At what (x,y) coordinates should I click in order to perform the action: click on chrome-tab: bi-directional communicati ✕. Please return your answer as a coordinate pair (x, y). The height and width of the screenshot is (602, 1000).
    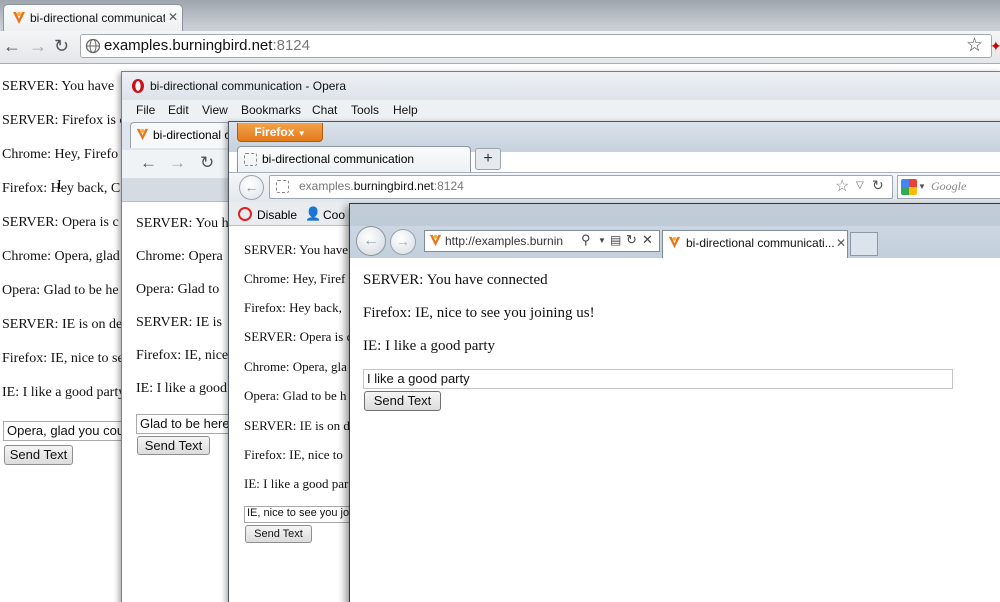
    Looking at the image, I should click on (93, 17).